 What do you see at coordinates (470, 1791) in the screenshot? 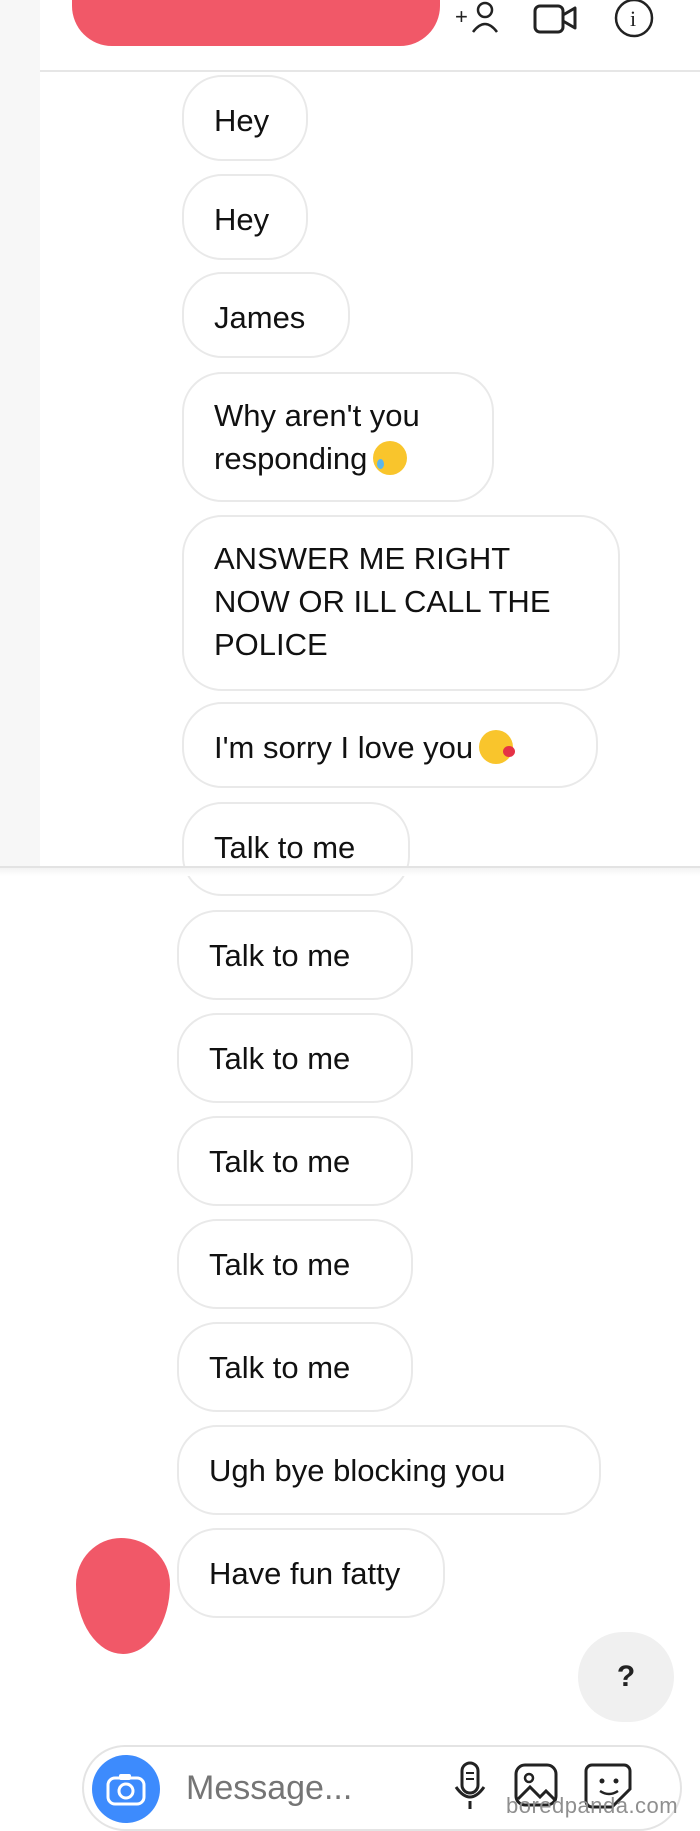
I see `microphone-icon` at bounding box center [470, 1791].